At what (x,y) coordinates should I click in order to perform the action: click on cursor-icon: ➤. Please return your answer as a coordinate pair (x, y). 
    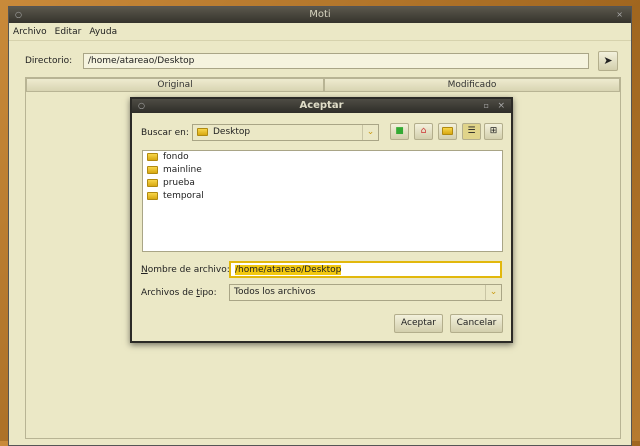
    Looking at the image, I should click on (608, 60).